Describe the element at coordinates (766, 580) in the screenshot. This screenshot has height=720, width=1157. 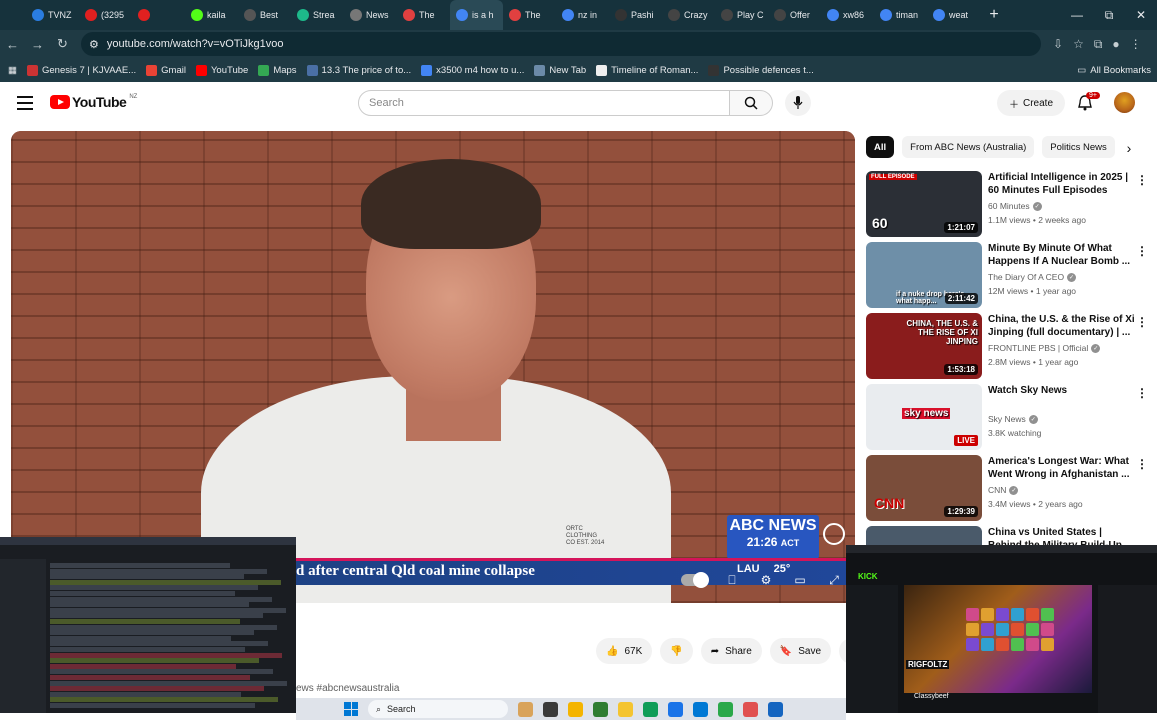
I see `settings-gear-icon: ⚙` at that location.